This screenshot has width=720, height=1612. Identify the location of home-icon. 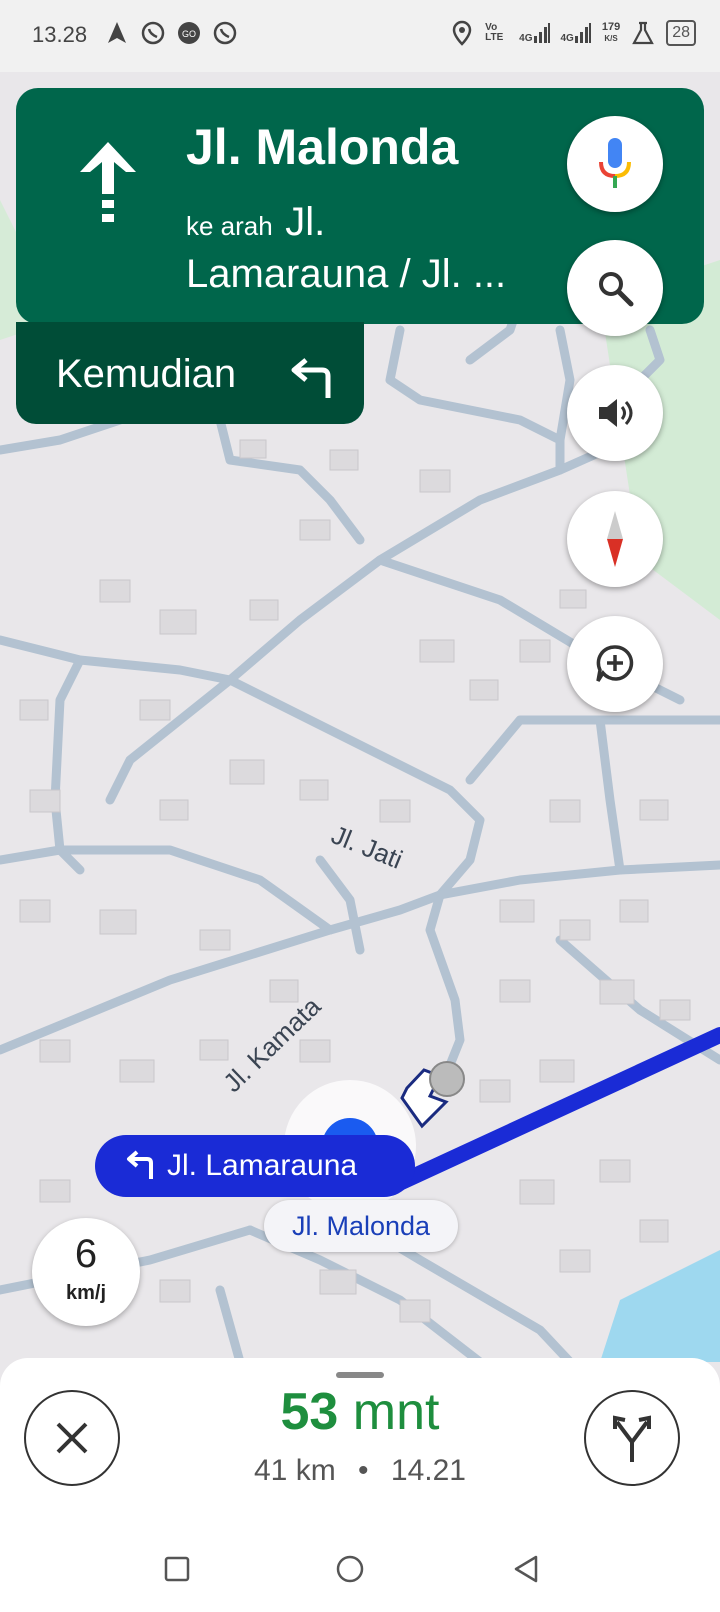
(350, 1569).